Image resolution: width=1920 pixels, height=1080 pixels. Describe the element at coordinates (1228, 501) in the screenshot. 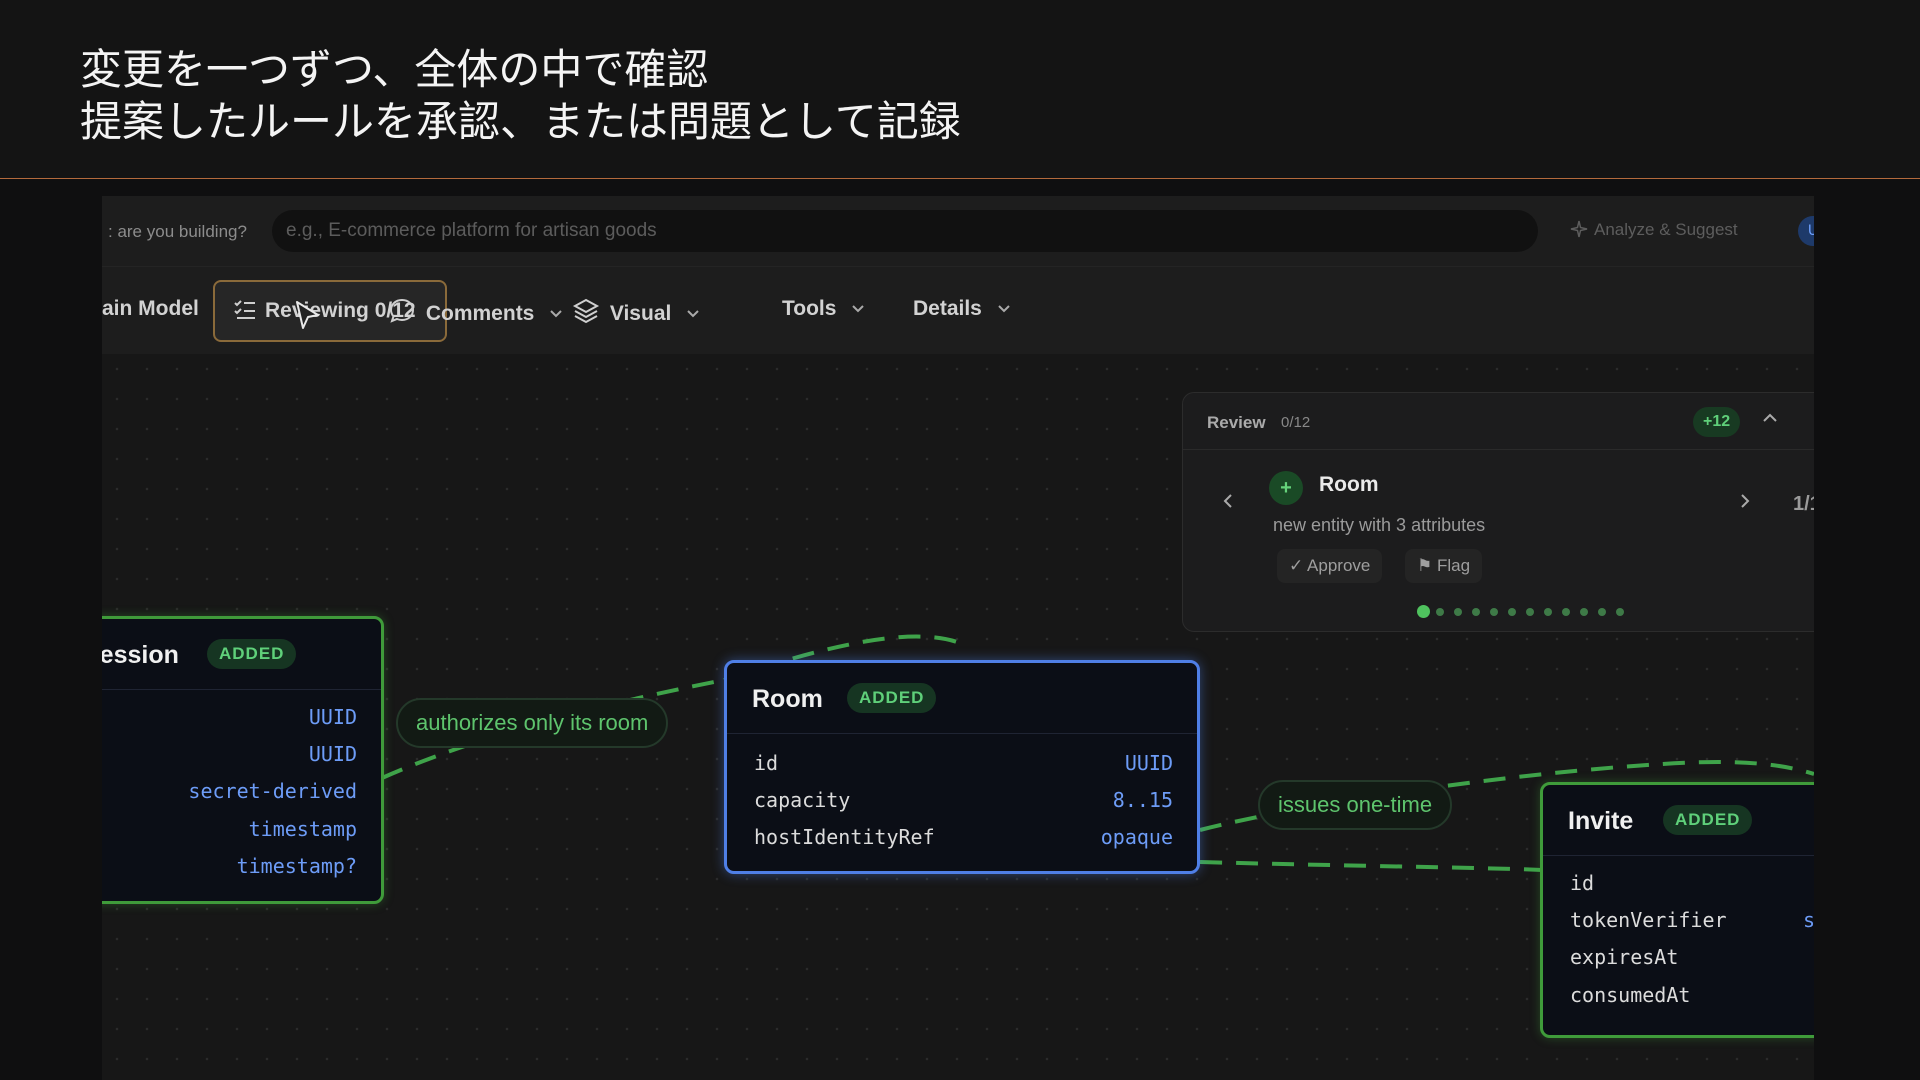

I see `chevron-left-icon` at that location.